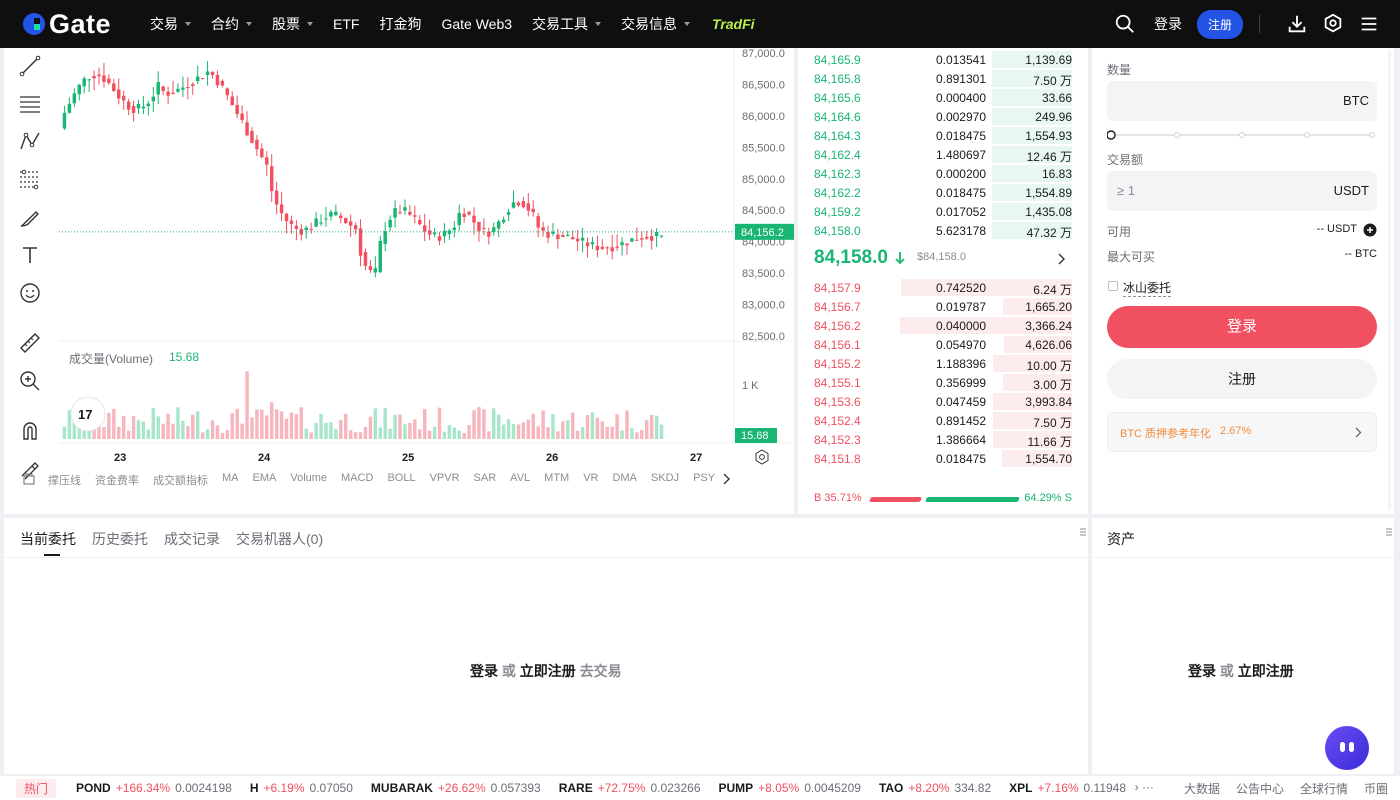 The height and width of the screenshot is (800, 1400). What do you see at coordinates (1242, 191) in the screenshot?
I see `amount-input: ≥ 1 USDT` at bounding box center [1242, 191].